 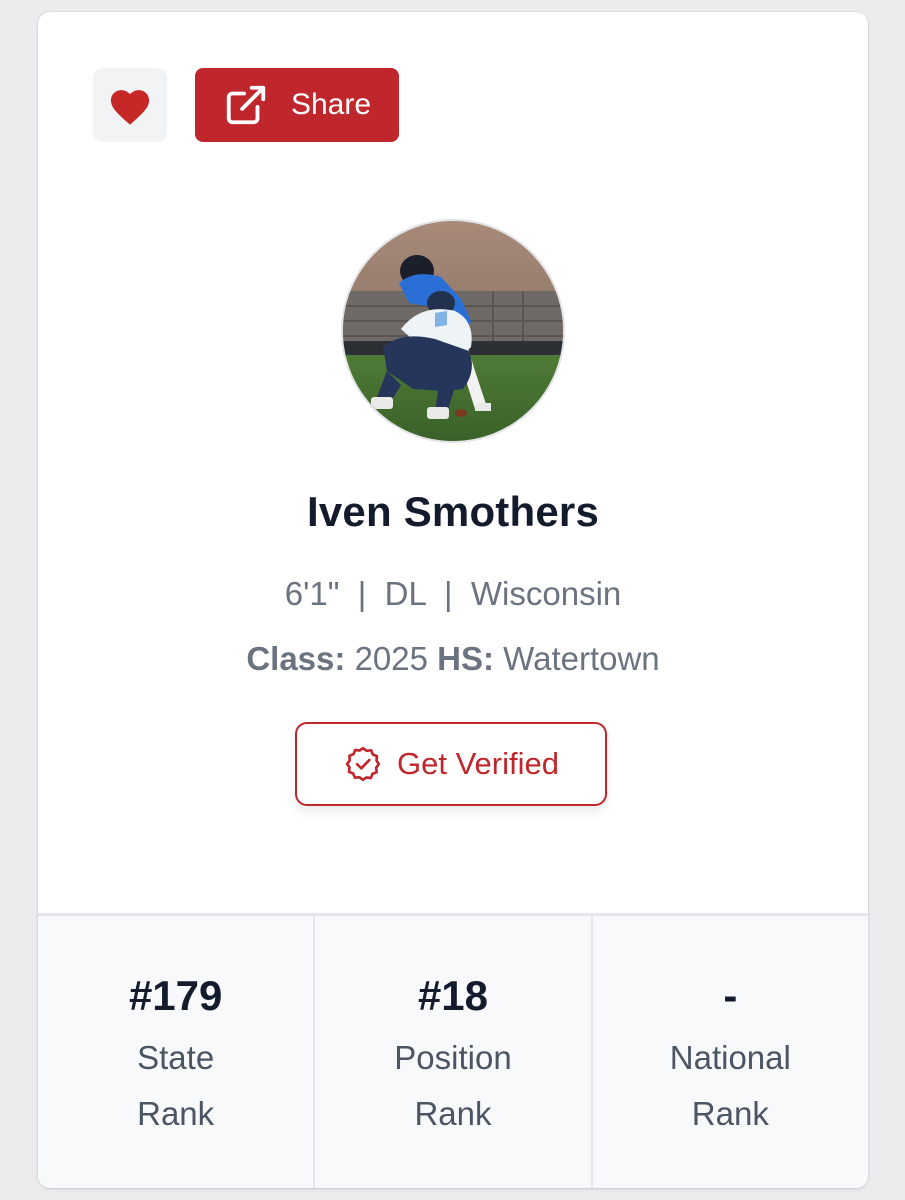 I want to click on stat-label: State Rank, so click(x=176, y=1085).